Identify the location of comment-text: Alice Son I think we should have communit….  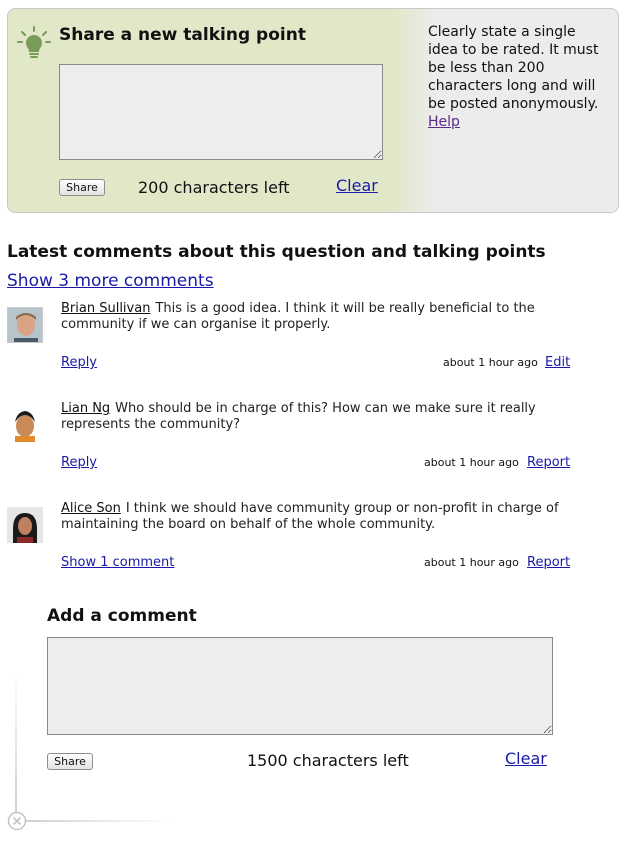
(316, 517).